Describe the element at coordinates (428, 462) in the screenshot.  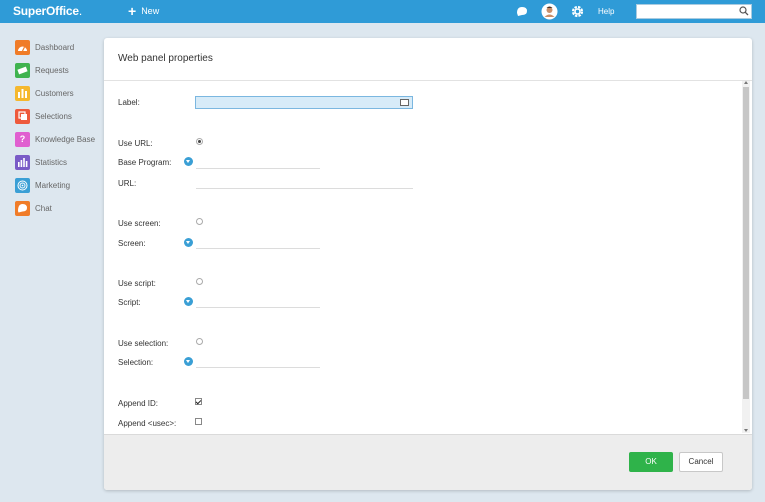
I see `dialog-footer: OK Cancel` at that location.